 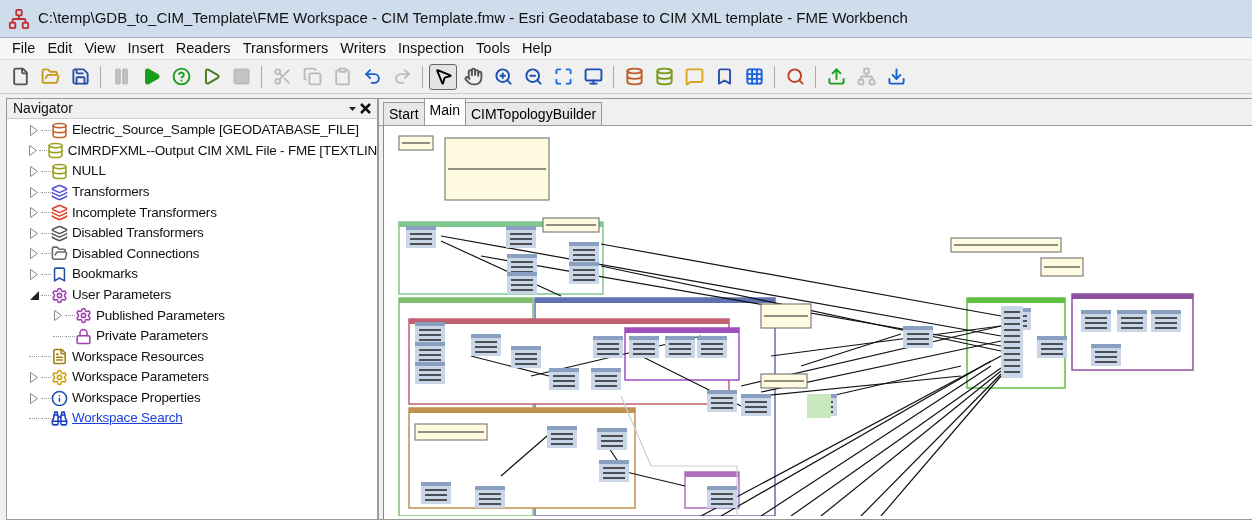 I want to click on workspace-search-link: Workspace Search, so click(x=127, y=418).